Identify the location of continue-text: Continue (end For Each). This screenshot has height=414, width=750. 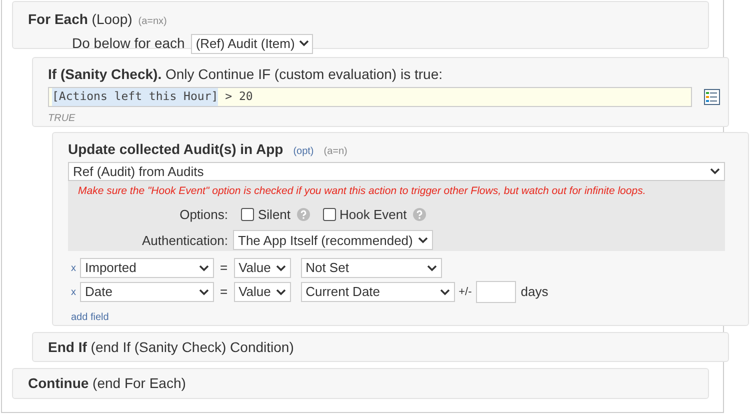
(107, 383).